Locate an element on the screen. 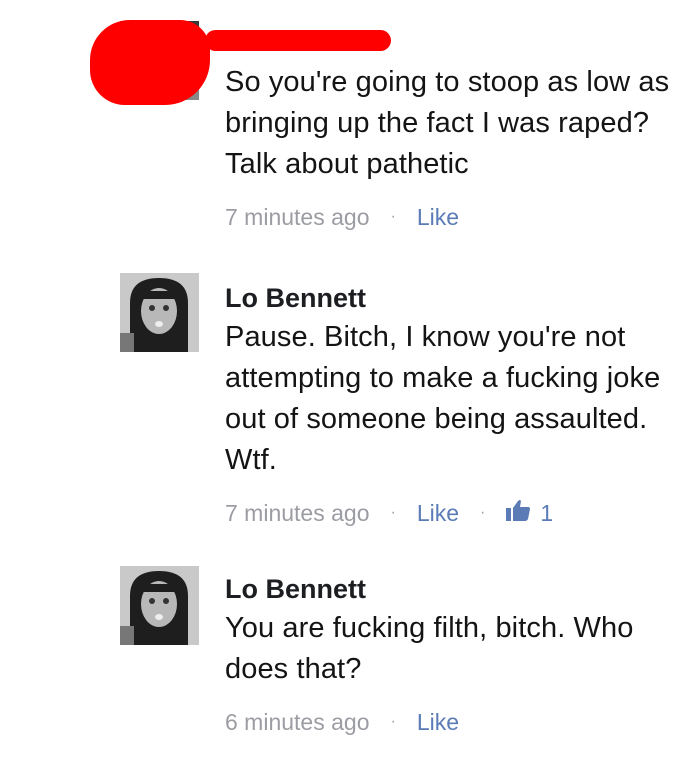 This screenshot has height=757, width=691. comment-meta: 7 minutes ago · Like · 1 is located at coordinates (455, 513).